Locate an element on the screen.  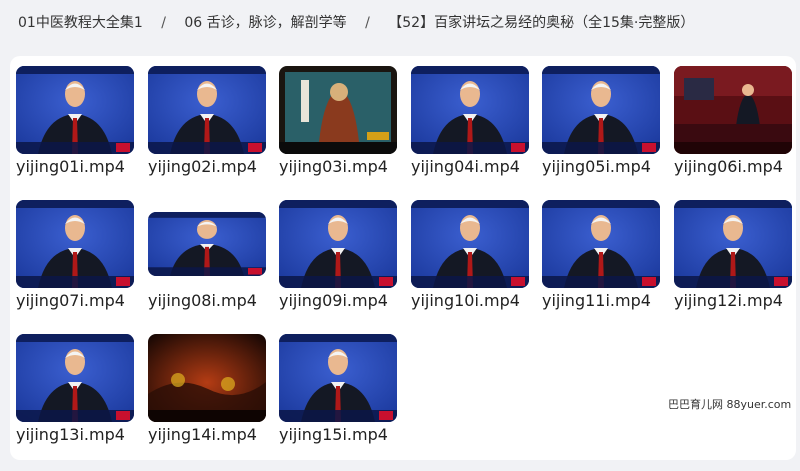
file-name: yijing06i.mp4 is located at coordinates (728, 166).